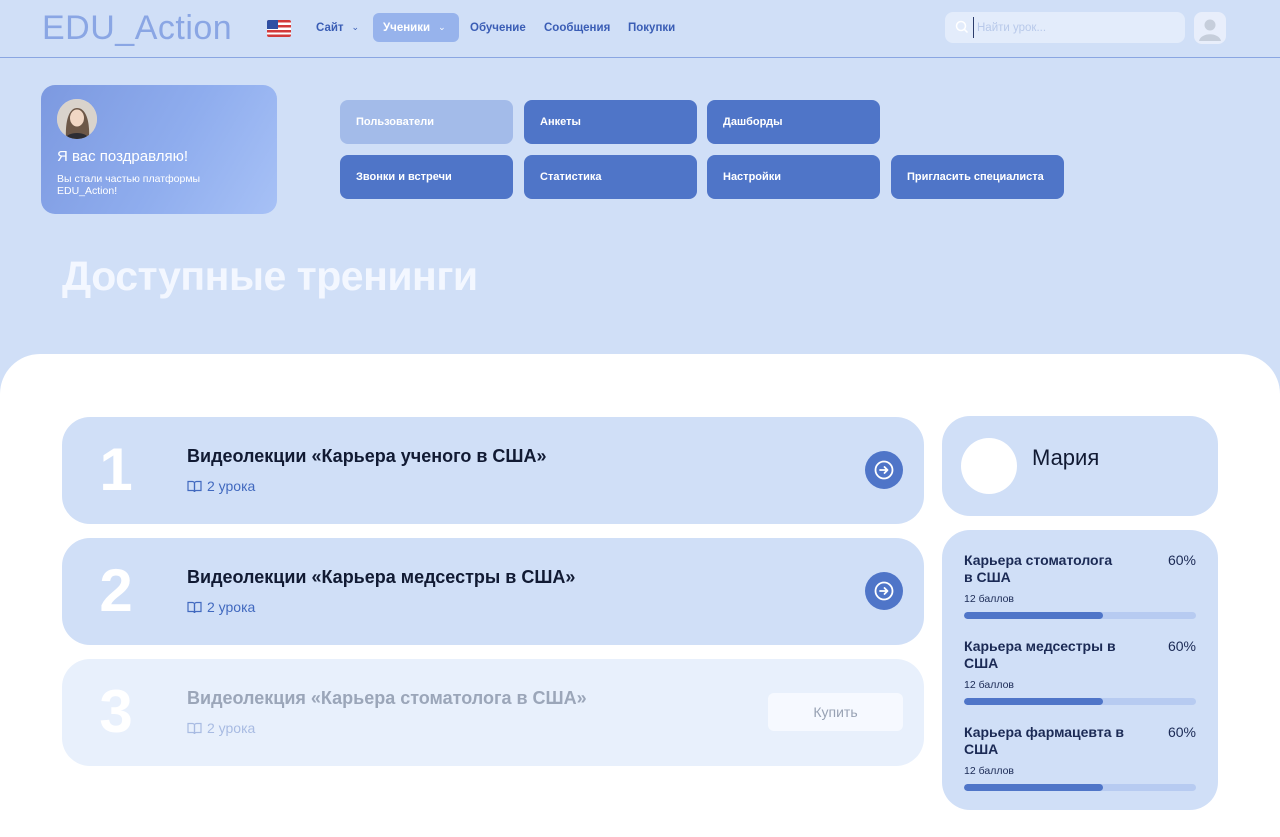 The image size is (1280, 837). Describe the element at coordinates (426, 177) in the screenshot. I see `calls-meetings-button: Звонки и встречи` at that location.